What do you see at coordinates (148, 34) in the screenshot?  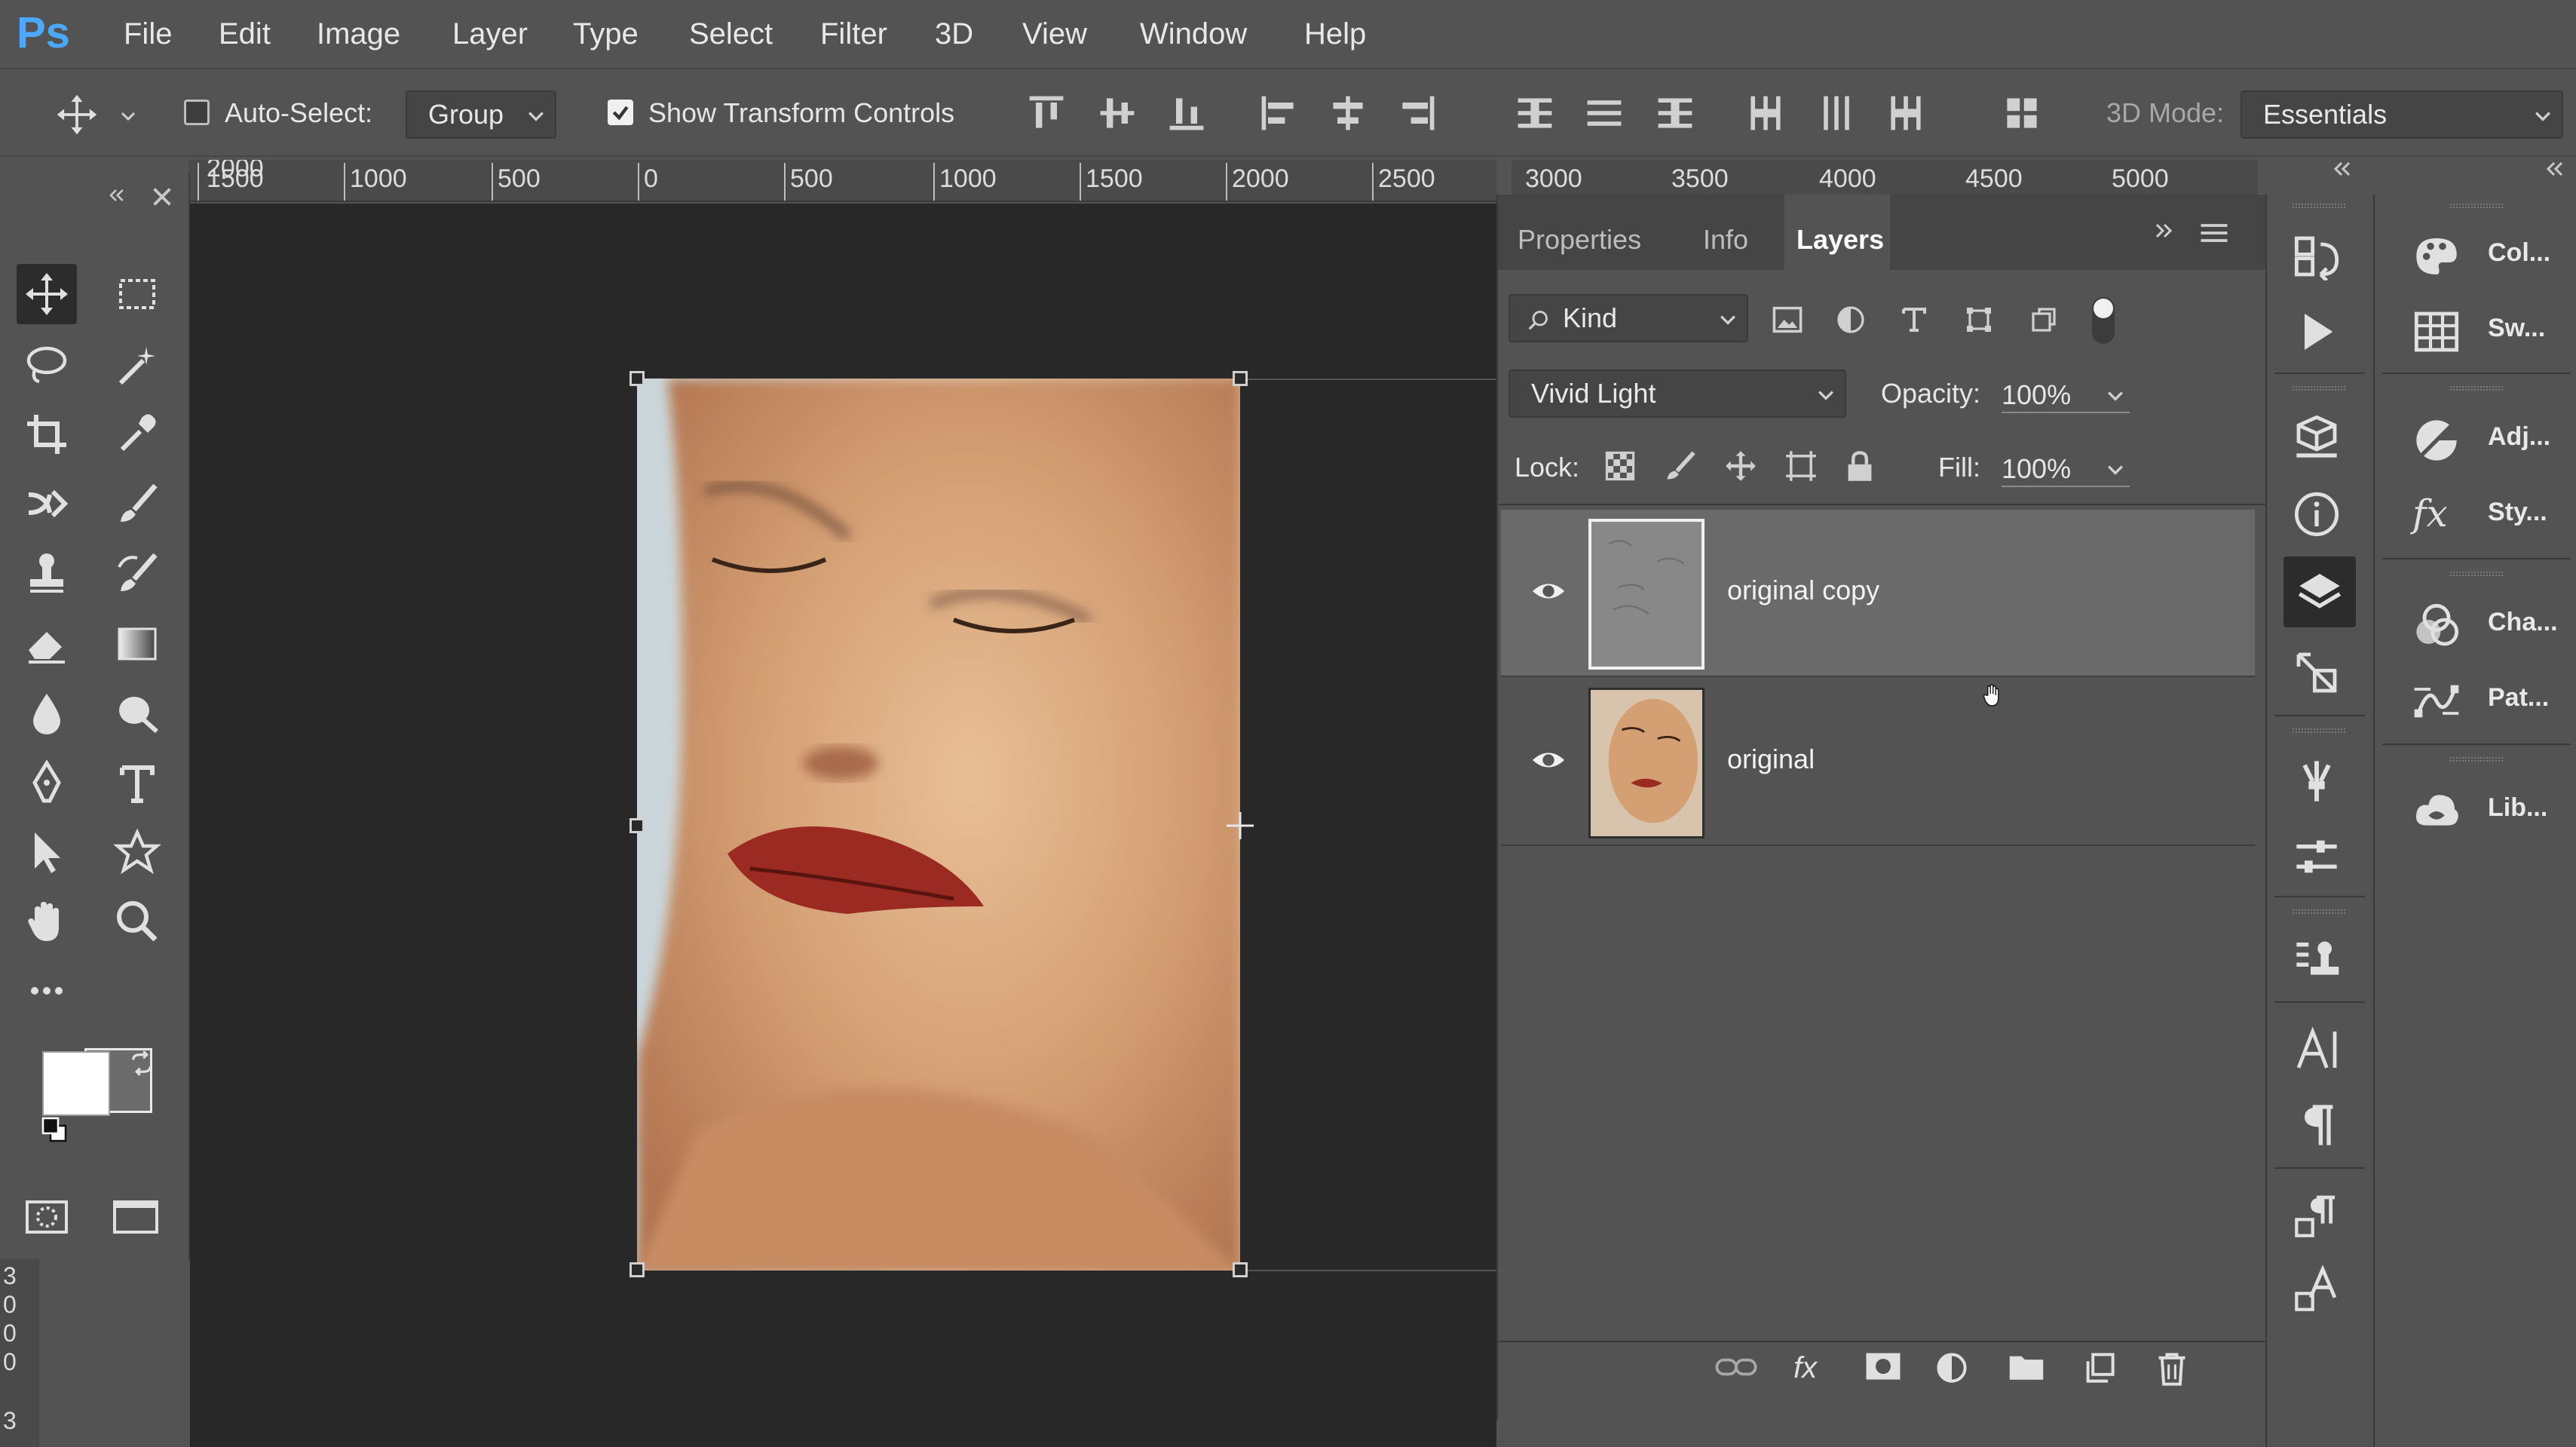 I see `menu-file: File` at bounding box center [148, 34].